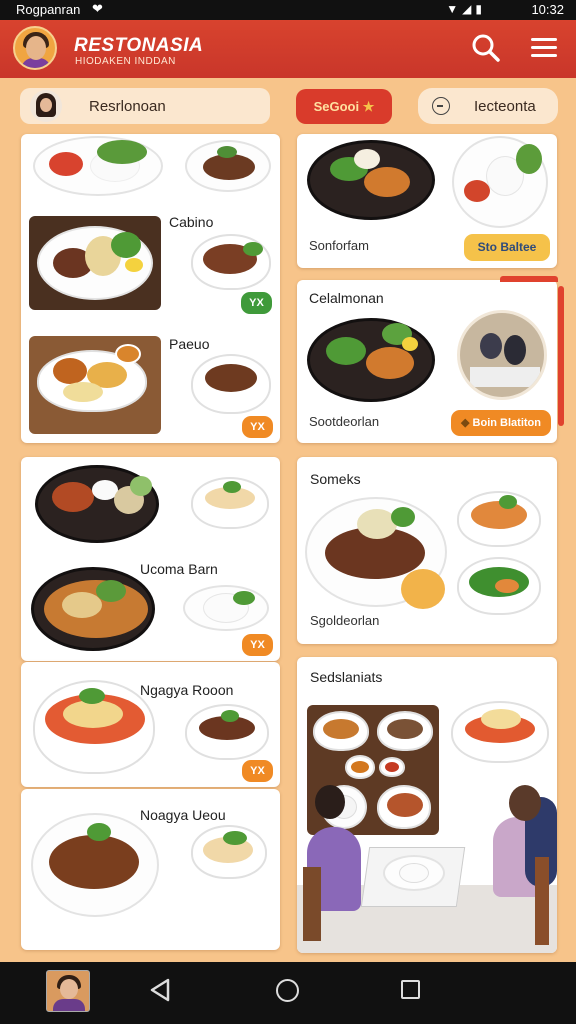  I want to click on menu-card-right-1: Sonforfam Sto Baltee, so click(427, 201).